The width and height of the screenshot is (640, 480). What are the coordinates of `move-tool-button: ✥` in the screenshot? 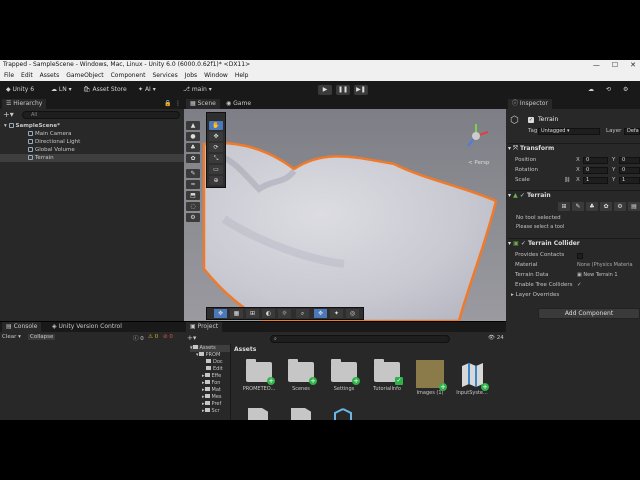 It's located at (216, 136).